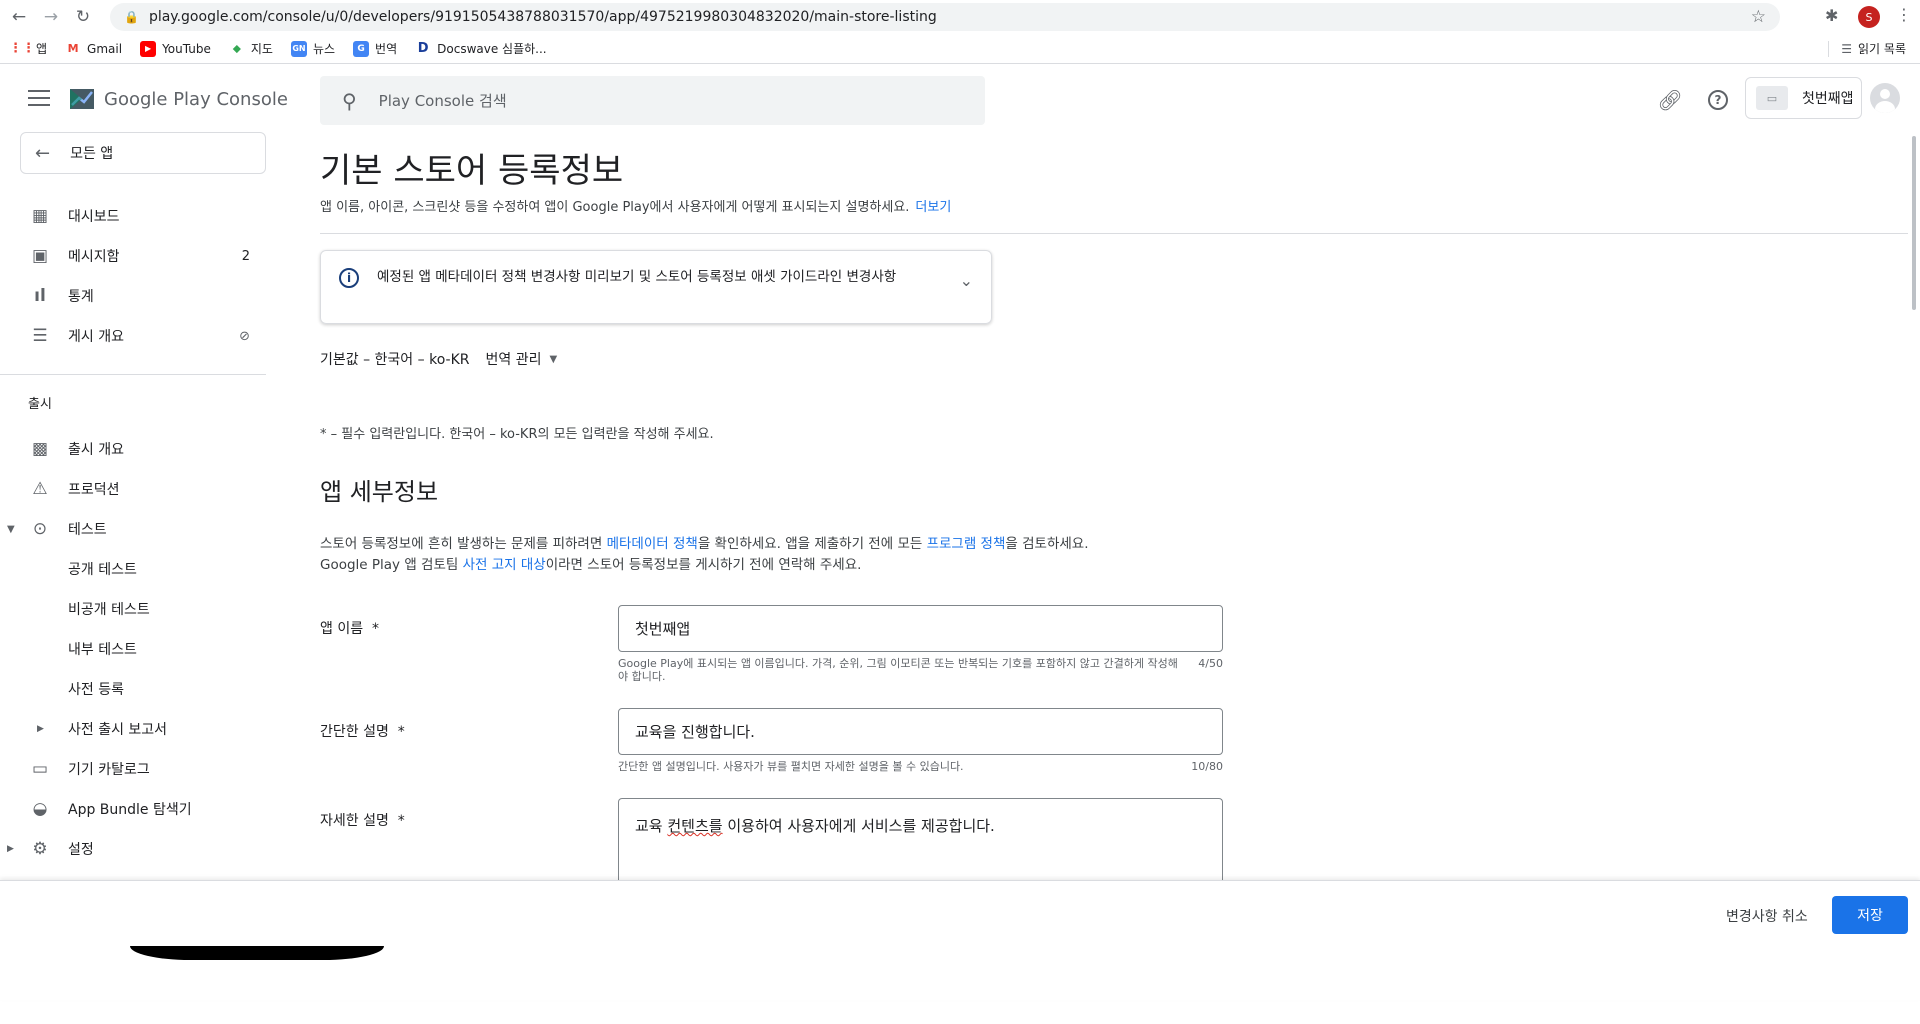 This screenshot has height=1024, width=1920. I want to click on inbox-icon: ▣, so click(40, 256).